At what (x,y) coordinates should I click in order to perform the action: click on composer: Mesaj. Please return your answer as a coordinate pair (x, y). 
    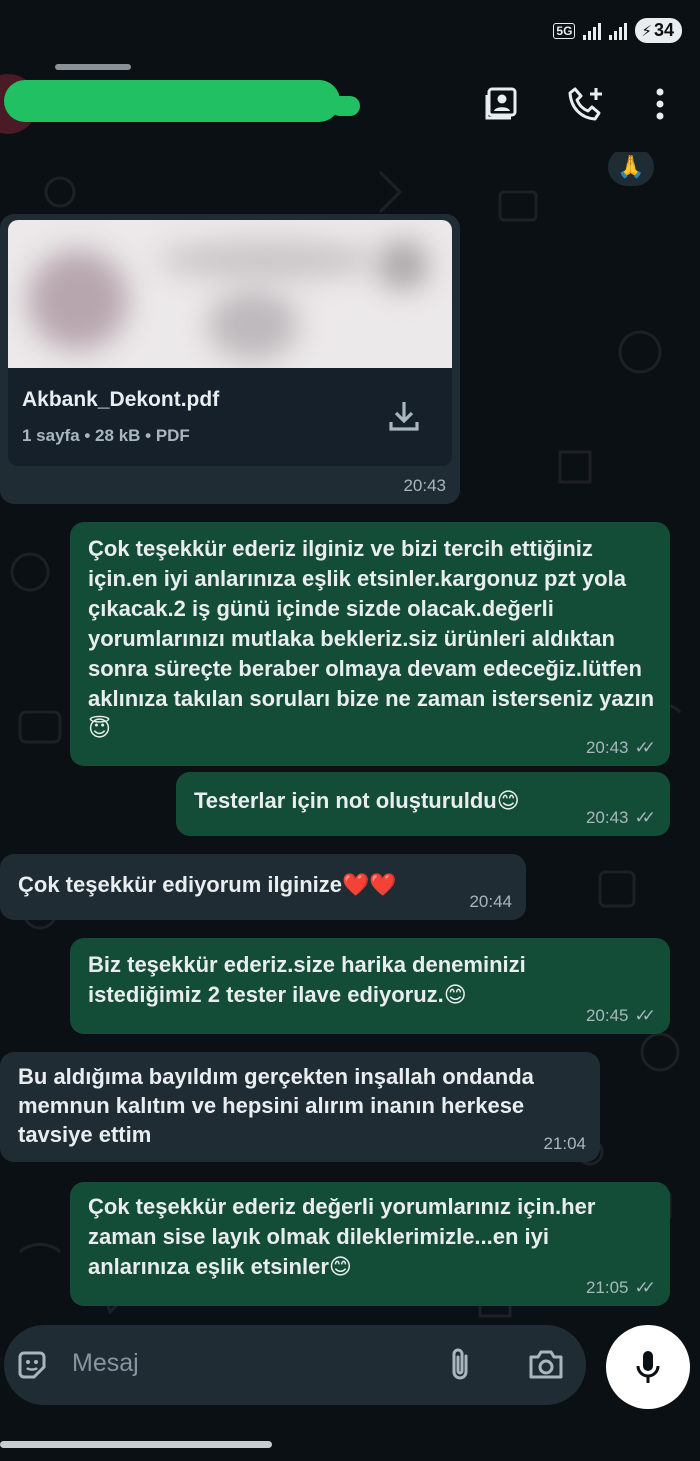
    Looking at the image, I should click on (350, 1393).